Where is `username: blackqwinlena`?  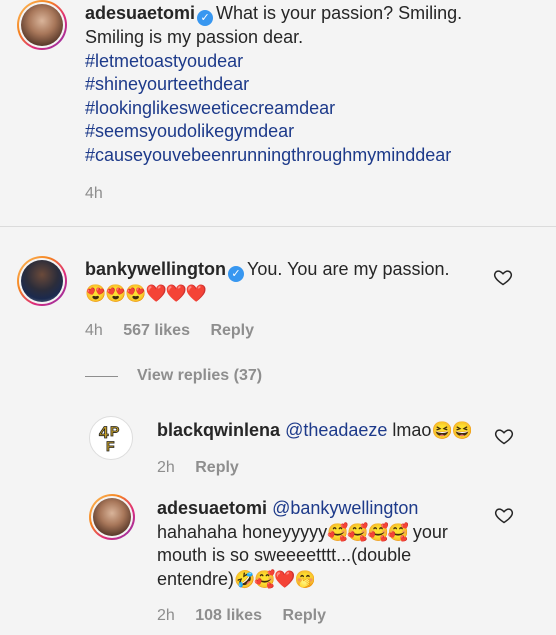
username: blackqwinlena is located at coordinates (218, 430).